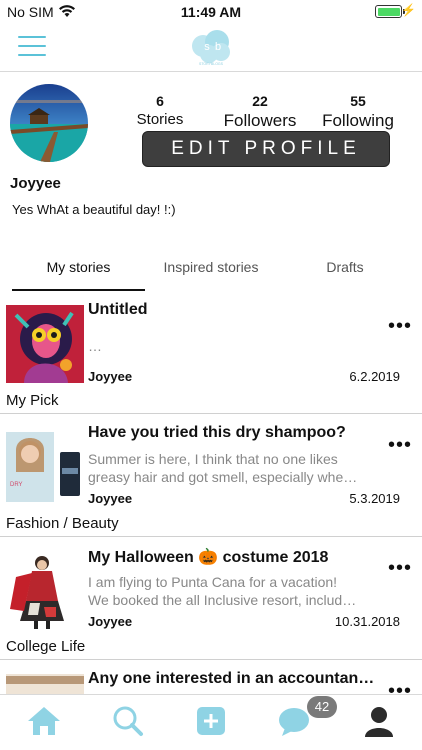 This screenshot has height=750, width=422. Describe the element at coordinates (211, 64) in the screenshot. I see `logo-text: STORYBLOGS` at that location.